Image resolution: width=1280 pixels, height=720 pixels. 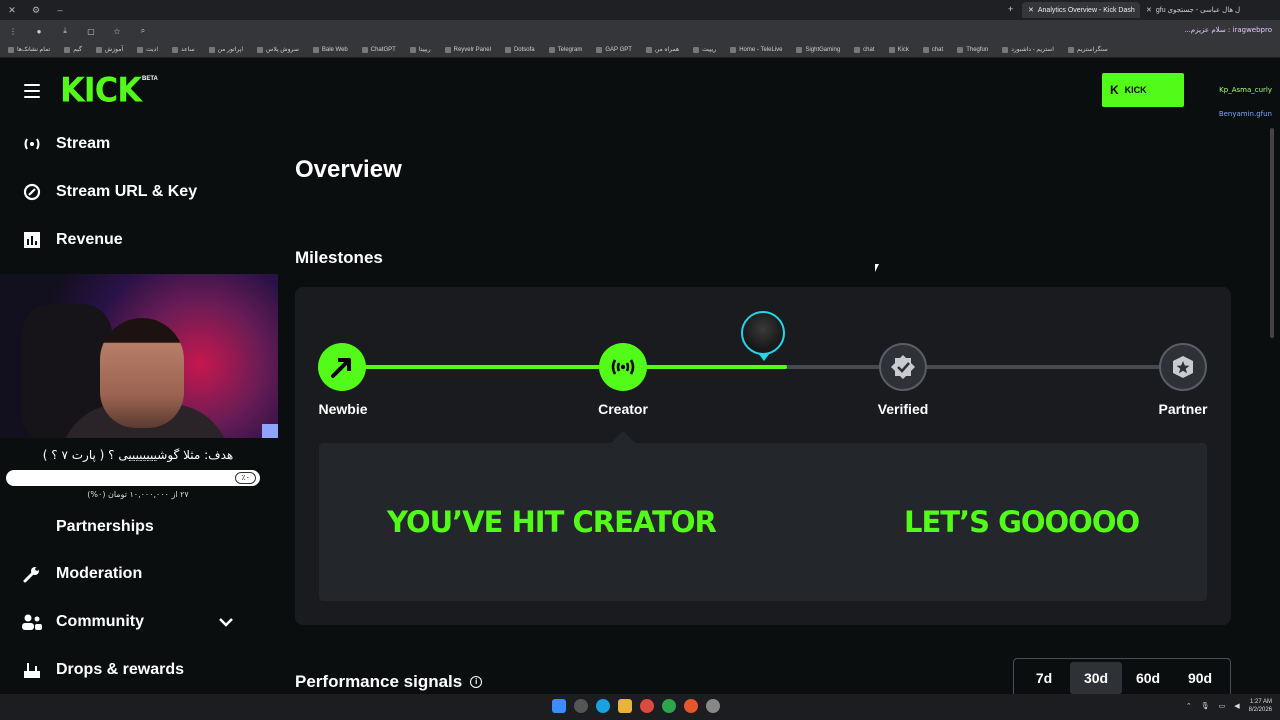 What do you see at coordinates (379, 50) in the screenshot?
I see `bookmark-item: ChatGPT` at bounding box center [379, 50].